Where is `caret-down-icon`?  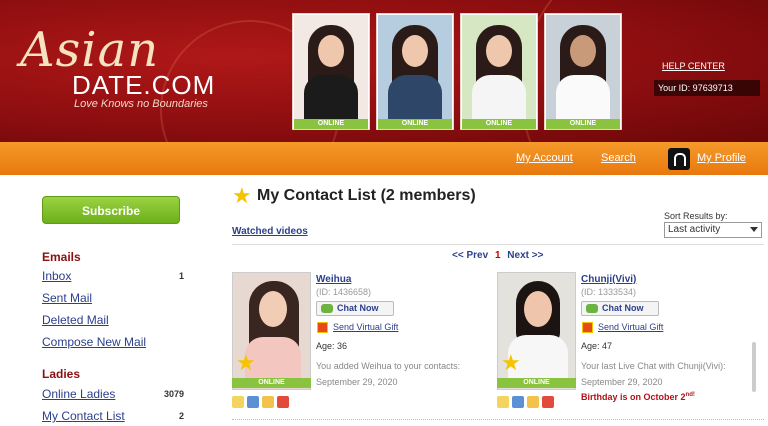
caret-down-icon is located at coordinates (754, 229).